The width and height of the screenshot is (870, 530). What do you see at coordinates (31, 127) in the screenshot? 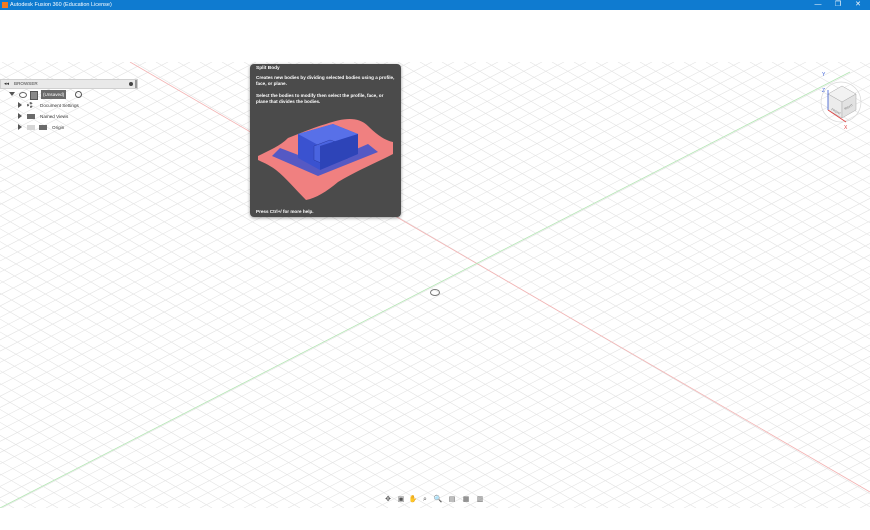
I see `hidden-eye-icon` at bounding box center [31, 127].